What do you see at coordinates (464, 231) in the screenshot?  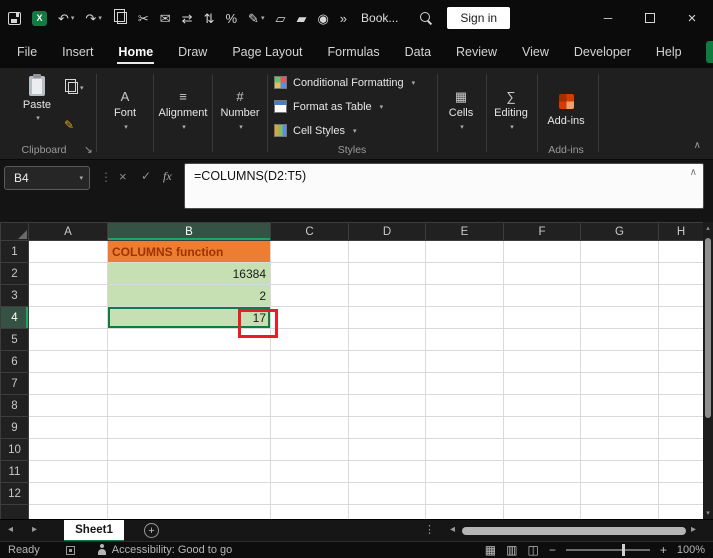 I see `column-header-E: E` at bounding box center [464, 231].